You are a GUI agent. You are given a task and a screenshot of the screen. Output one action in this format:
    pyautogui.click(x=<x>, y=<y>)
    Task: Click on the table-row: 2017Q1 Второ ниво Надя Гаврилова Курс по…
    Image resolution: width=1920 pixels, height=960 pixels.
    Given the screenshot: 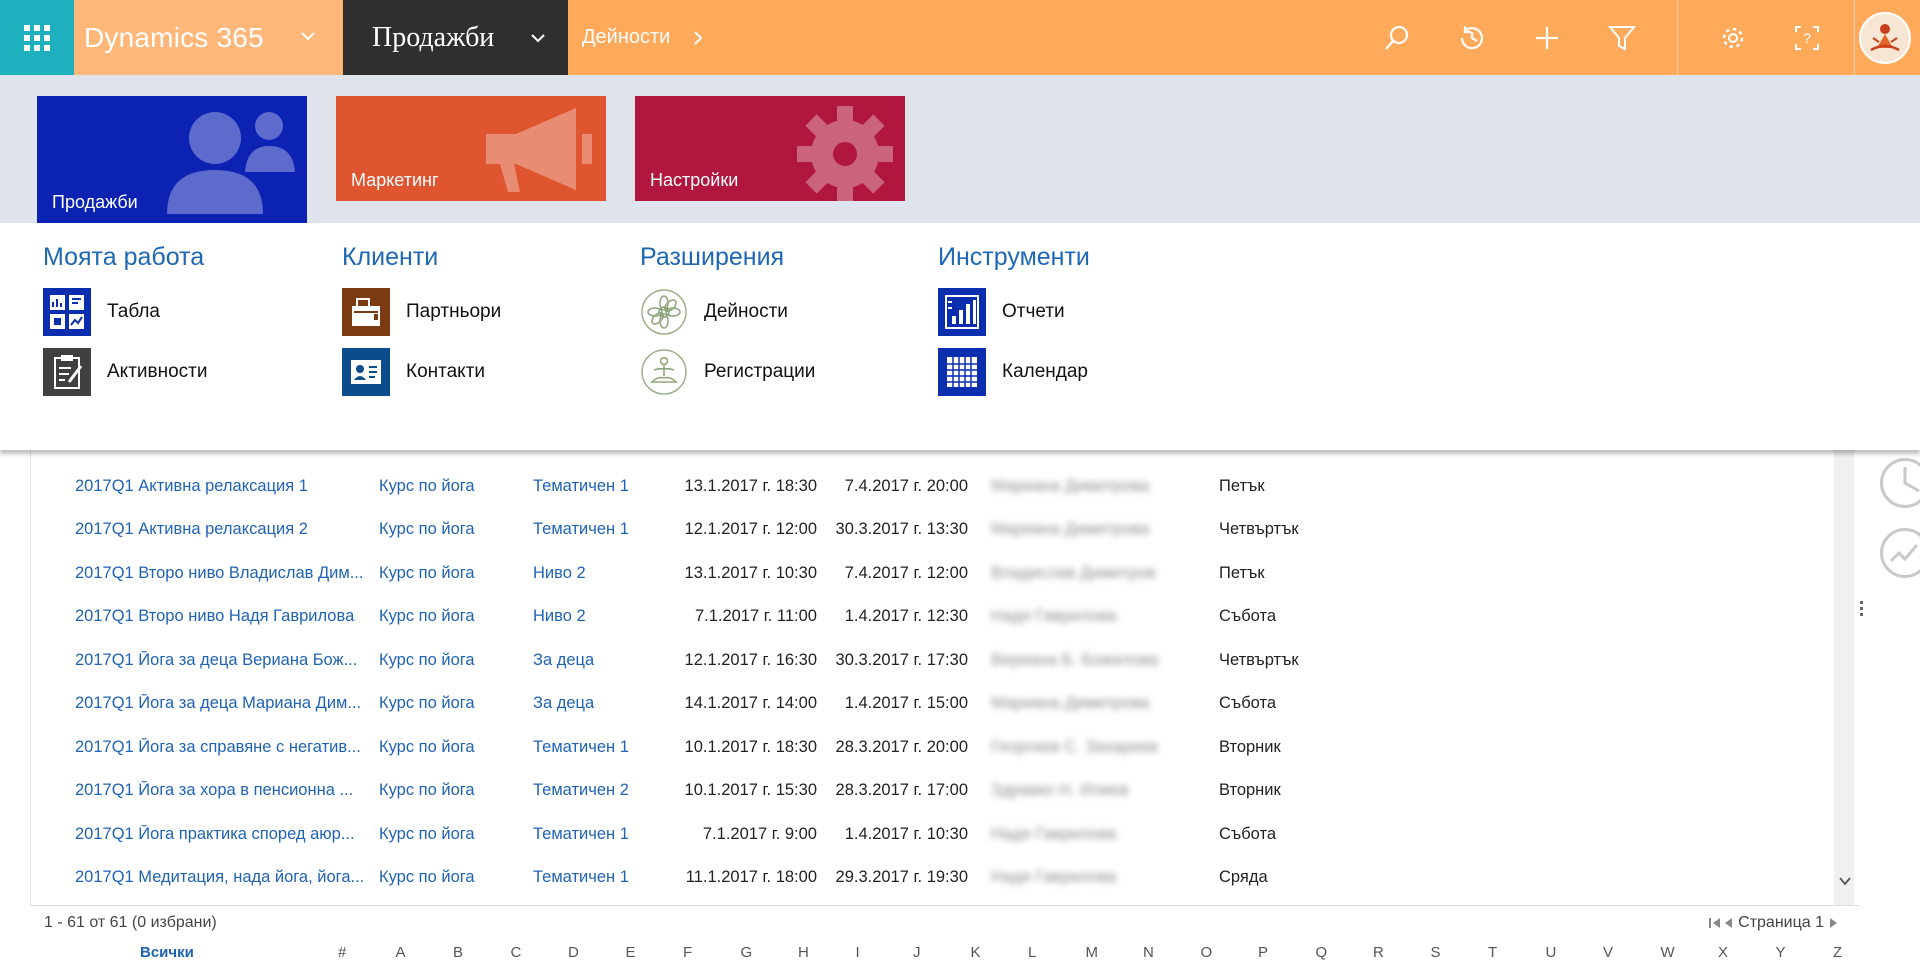 What is the action you would take?
    pyautogui.click(x=946, y=616)
    